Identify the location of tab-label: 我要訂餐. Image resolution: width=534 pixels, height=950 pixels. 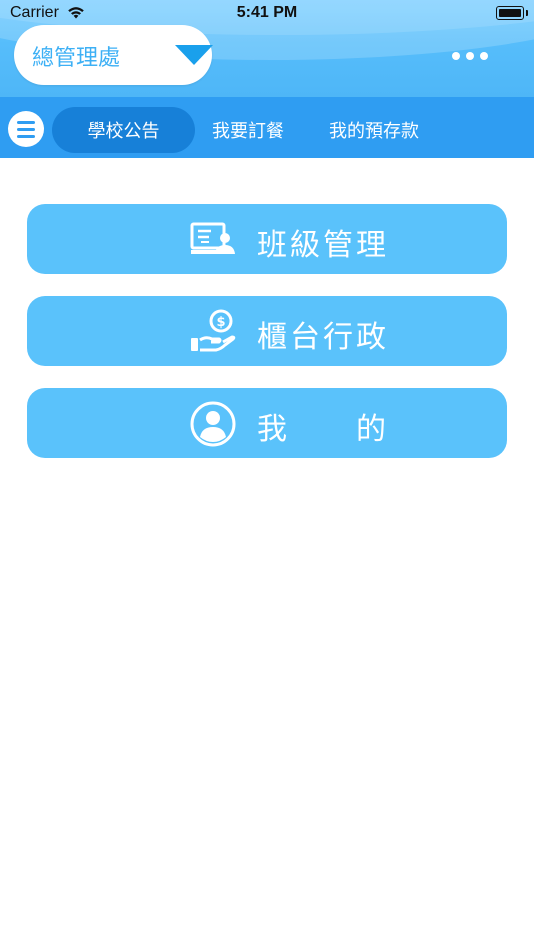
(248, 131).